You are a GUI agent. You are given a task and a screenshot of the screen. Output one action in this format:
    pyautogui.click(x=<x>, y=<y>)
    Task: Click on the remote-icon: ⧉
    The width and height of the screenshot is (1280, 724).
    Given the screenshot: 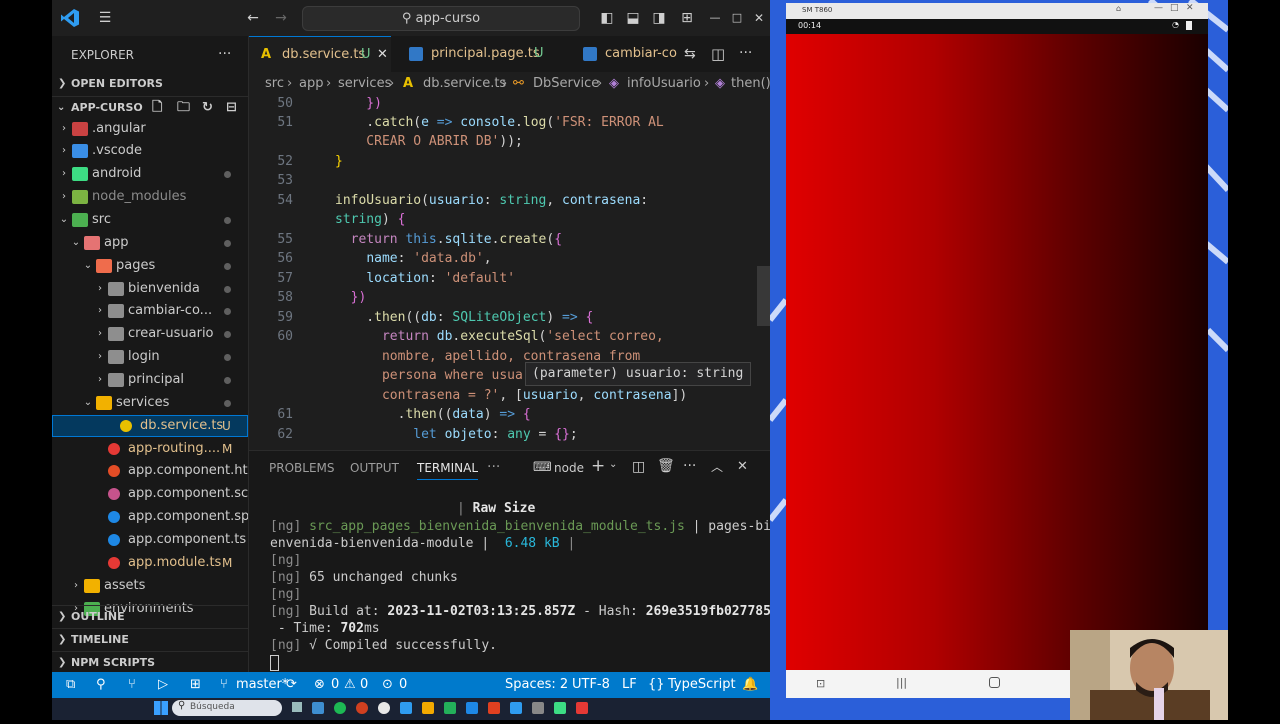 What is the action you would take?
    pyautogui.click(x=70, y=685)
    